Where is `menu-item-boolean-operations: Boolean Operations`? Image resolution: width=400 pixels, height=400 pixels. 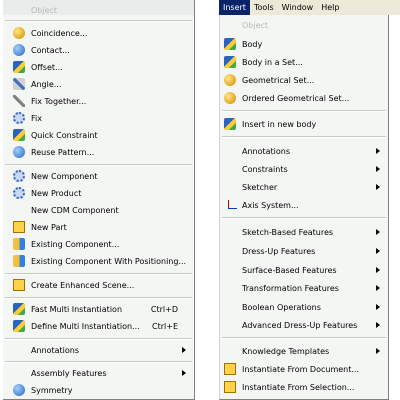
menu-item-boolean-operations: Boolean Operations is located at coordinates (304, 307).